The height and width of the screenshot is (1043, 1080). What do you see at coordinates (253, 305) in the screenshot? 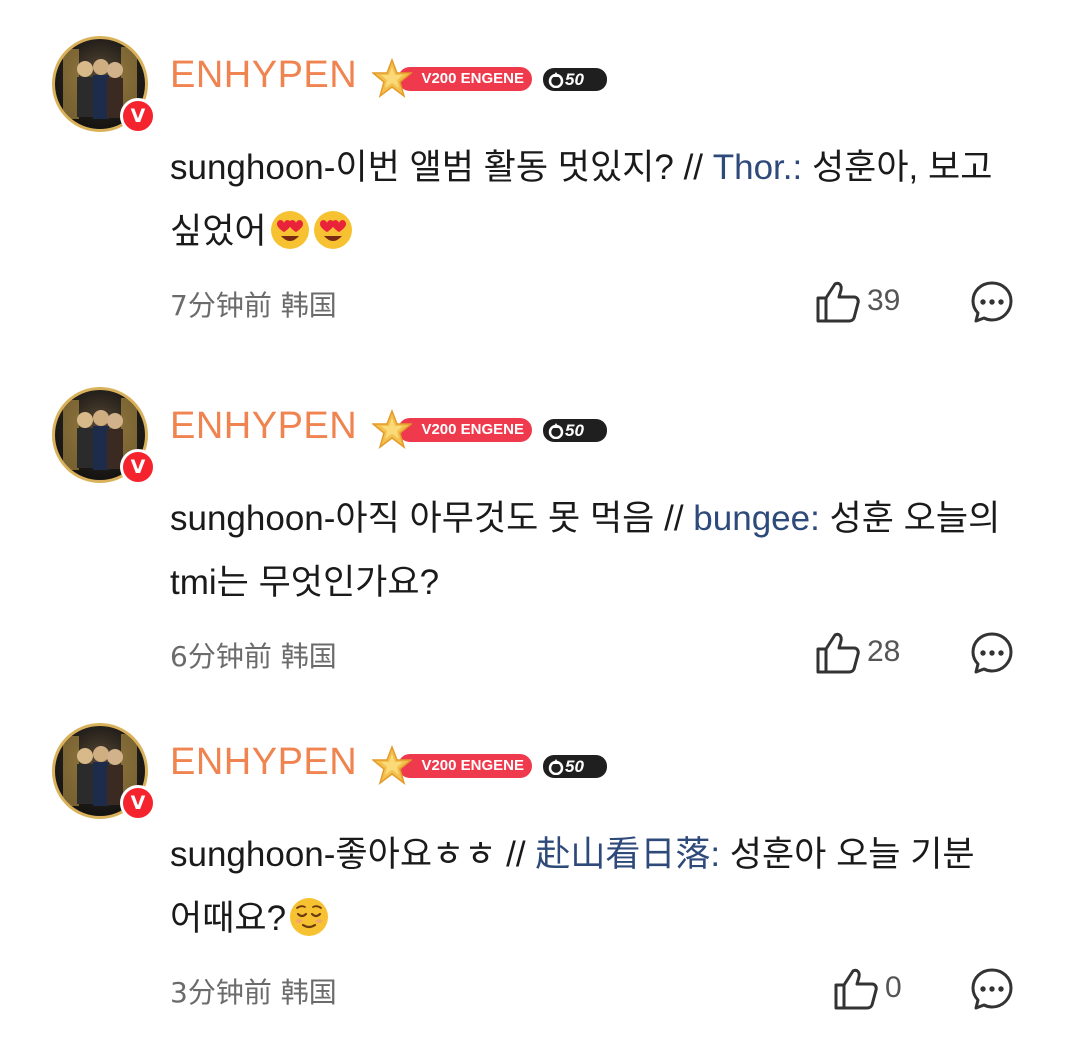
I see `comment-meta: 7分钟前 韩国` at bounding box center [253, 305].